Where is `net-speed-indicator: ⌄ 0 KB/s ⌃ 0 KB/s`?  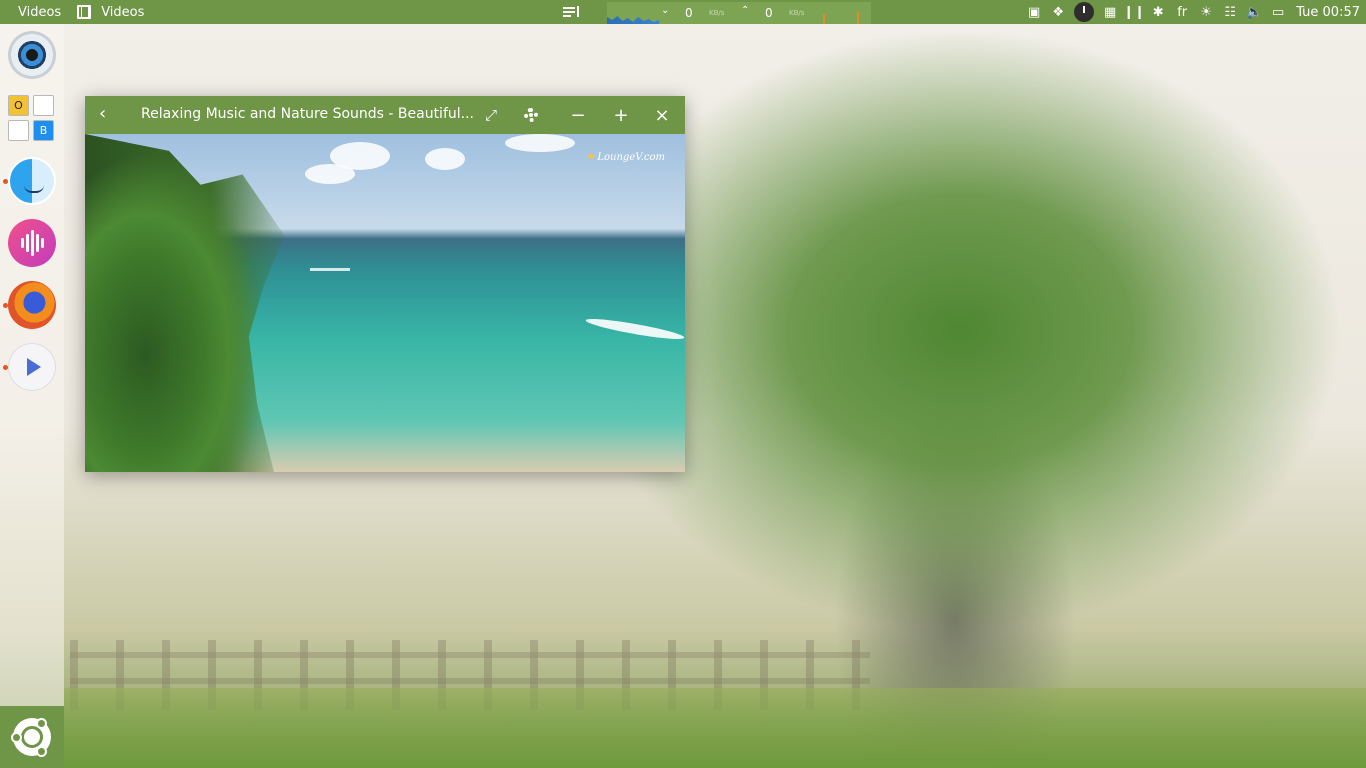
net-speed-indicator: ⌄ 0 KB/s ⌃ 0 KB/s is located at coordinates (739, 13).